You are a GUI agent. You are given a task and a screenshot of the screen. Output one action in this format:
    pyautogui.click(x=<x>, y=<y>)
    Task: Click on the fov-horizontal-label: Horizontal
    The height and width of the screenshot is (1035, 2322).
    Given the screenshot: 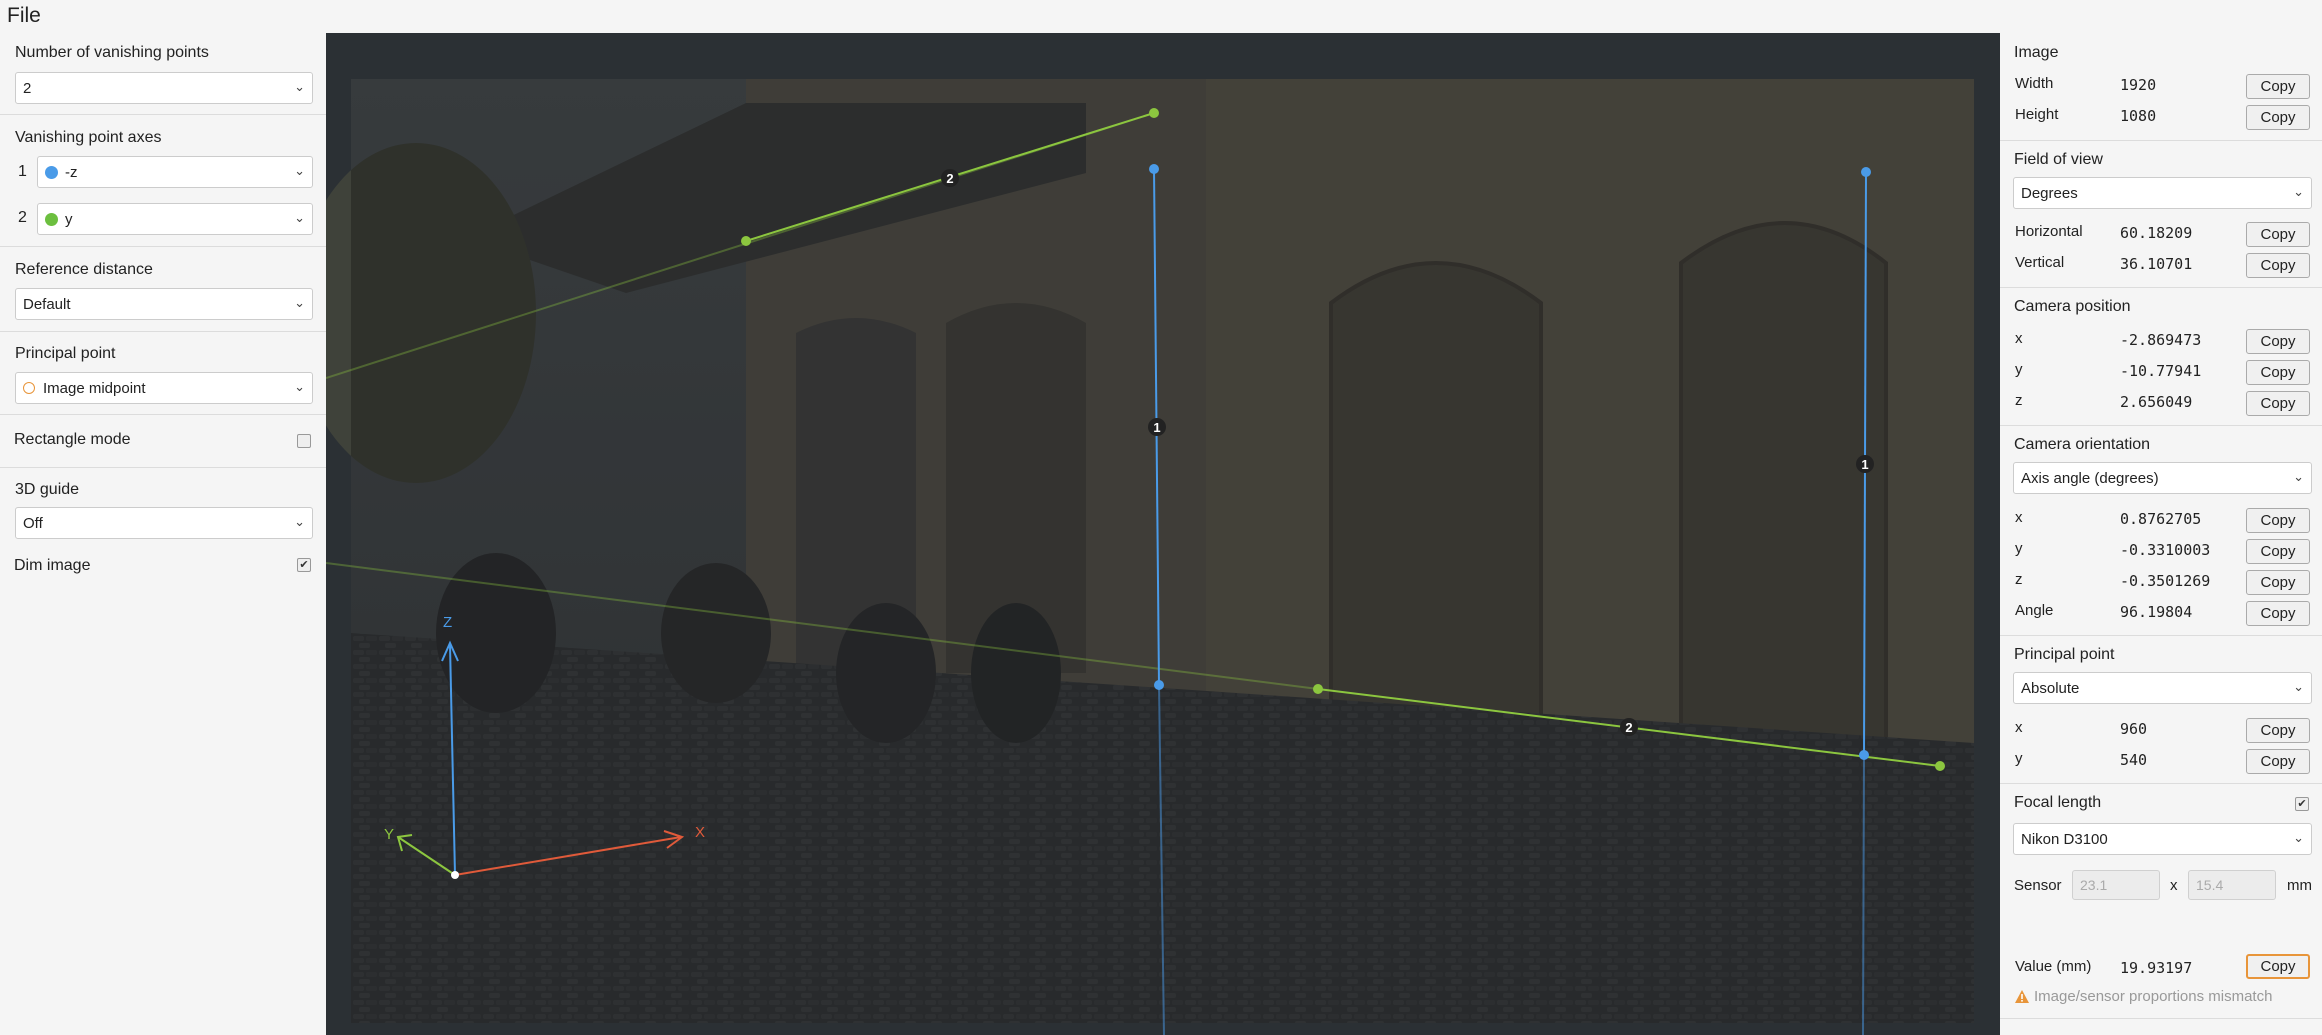 What is the action you would take?
    pyautogui.click(x=2049, y=231)
    